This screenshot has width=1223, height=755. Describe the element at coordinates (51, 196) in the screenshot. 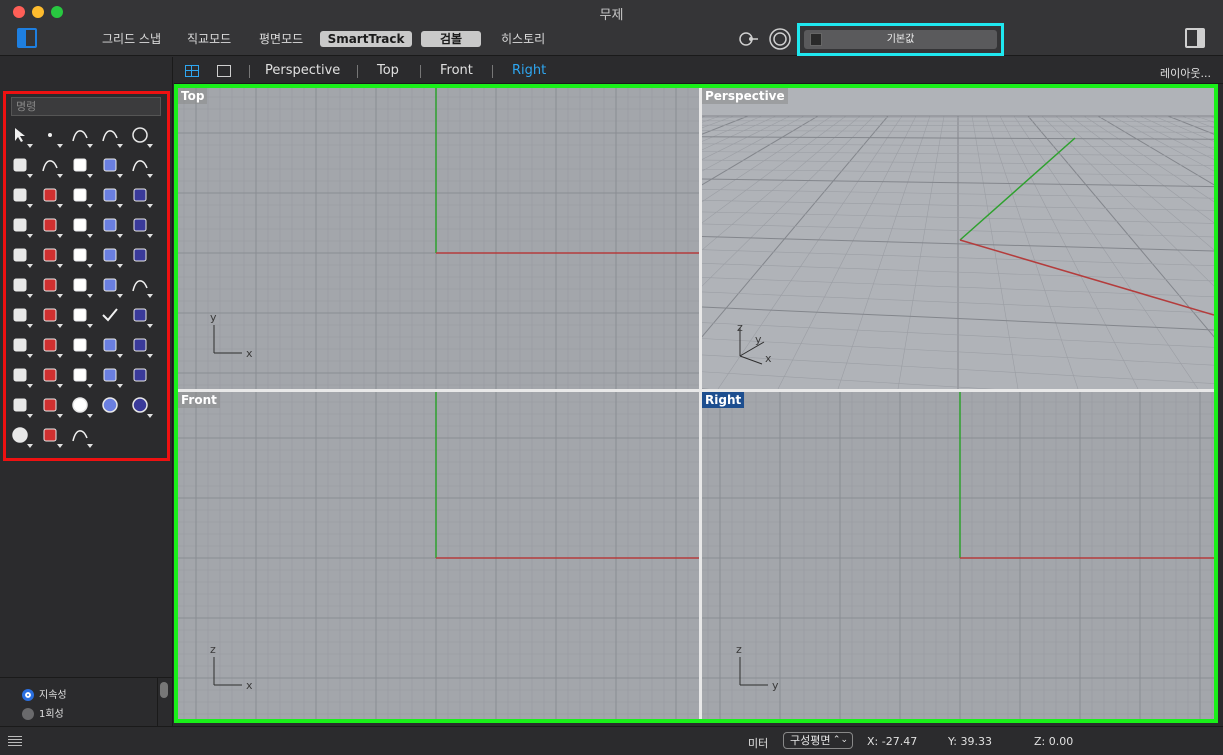

I see `revolve-surface-icon` at that location.